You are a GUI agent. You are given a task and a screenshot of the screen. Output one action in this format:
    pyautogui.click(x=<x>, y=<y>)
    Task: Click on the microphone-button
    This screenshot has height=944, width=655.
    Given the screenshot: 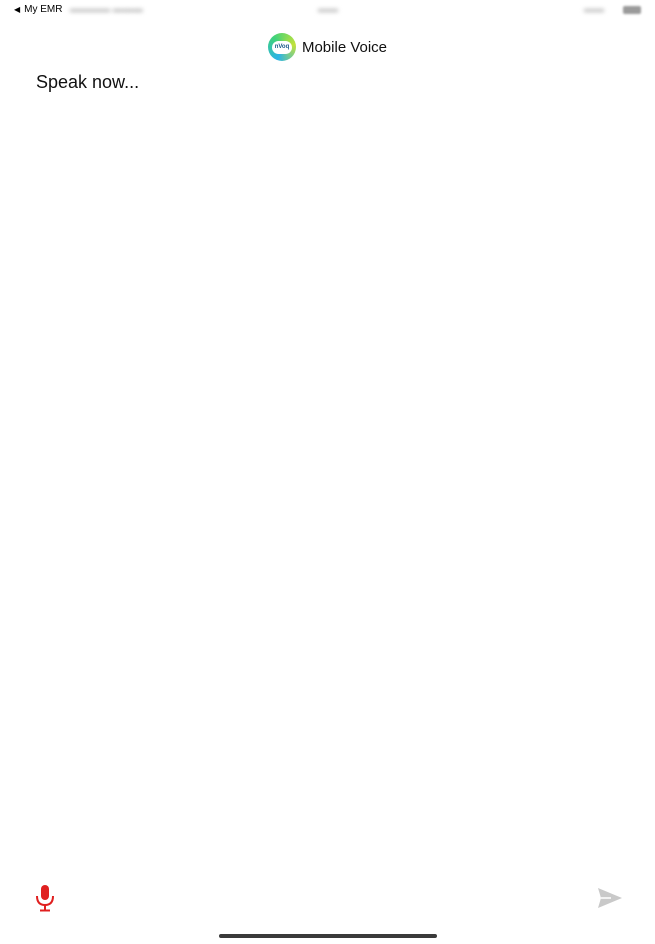 What is the action you would take?
    pyautogui.click(x=45, y=898)
    